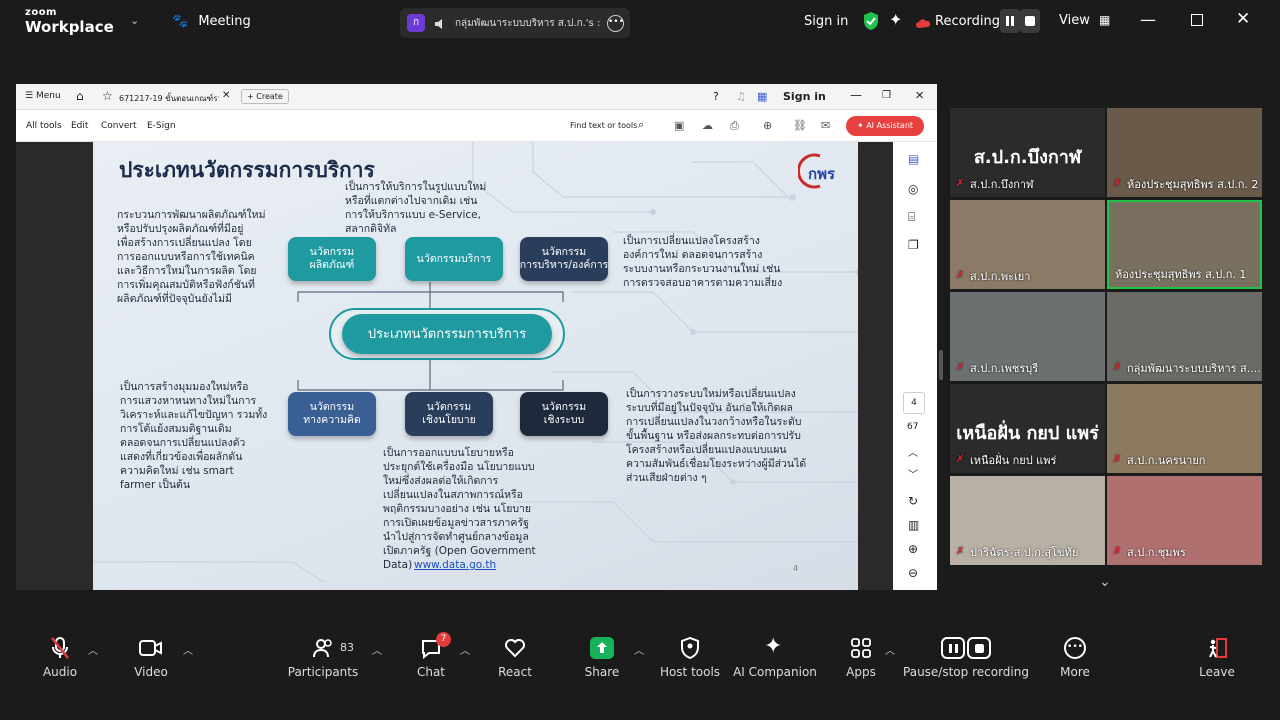 Image resolution: width=1280 pixels, height=720 pixels. What do you see at coordinates (80, 96) in the screenshot?
I see `home-icon: ⌂` at bounding box center [80, 96].